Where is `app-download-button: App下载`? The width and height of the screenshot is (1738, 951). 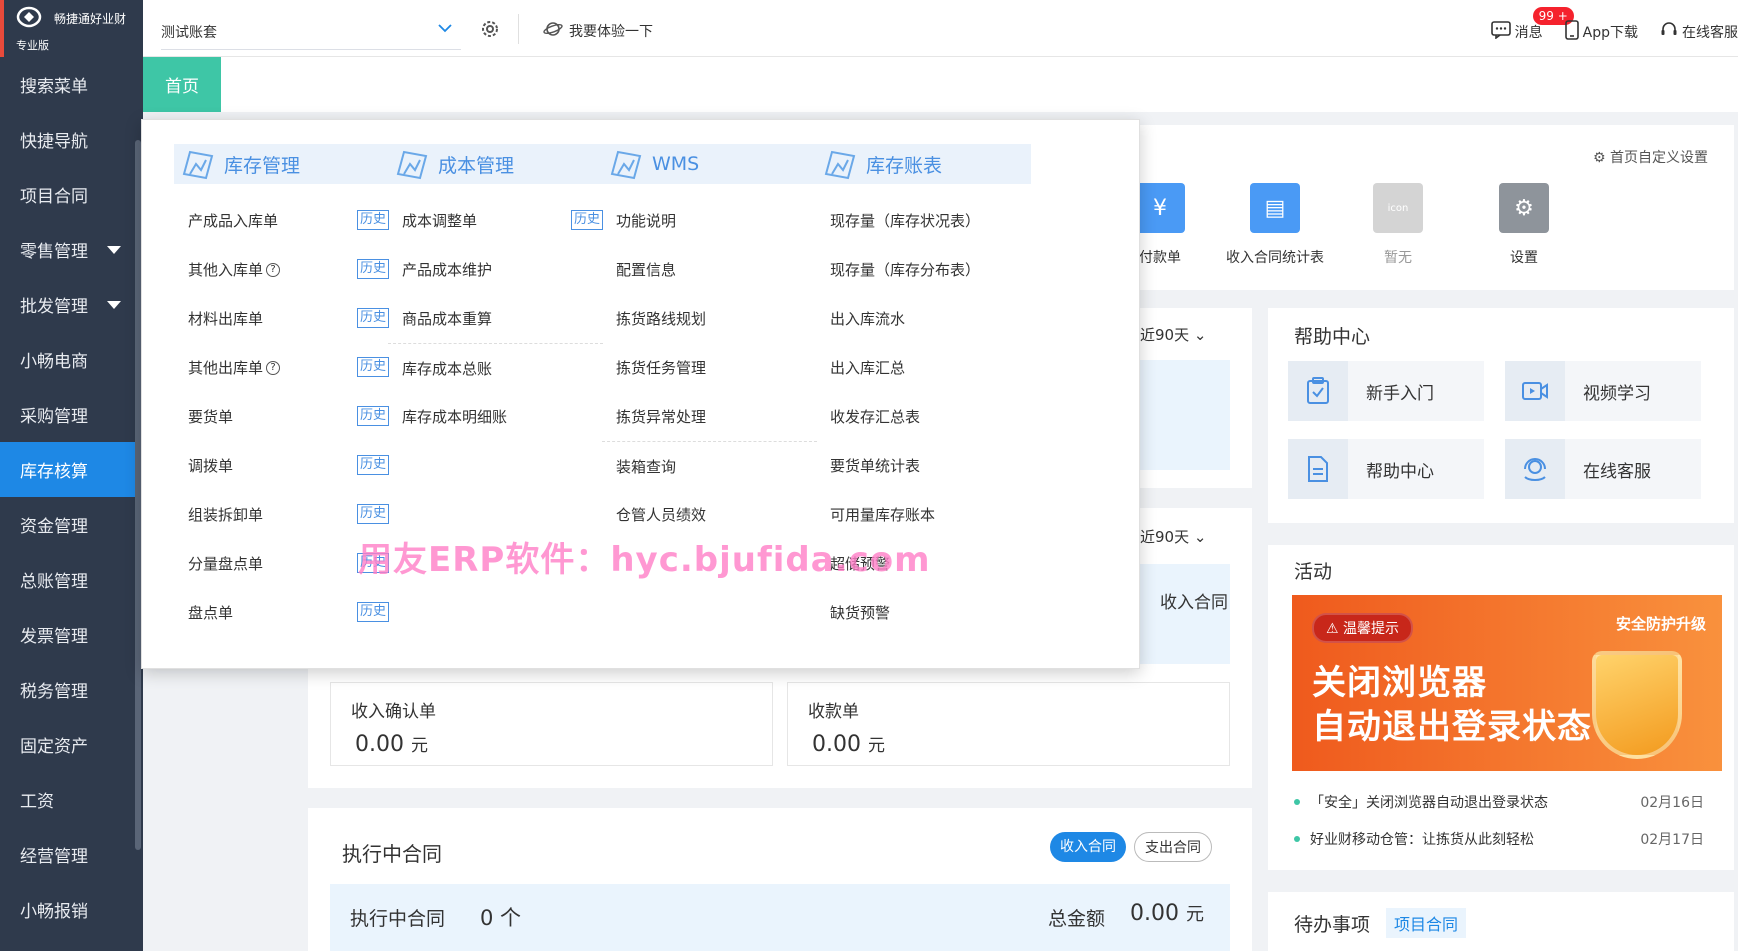 app-download-button: App下载 is located at coordinates (1601, 32).